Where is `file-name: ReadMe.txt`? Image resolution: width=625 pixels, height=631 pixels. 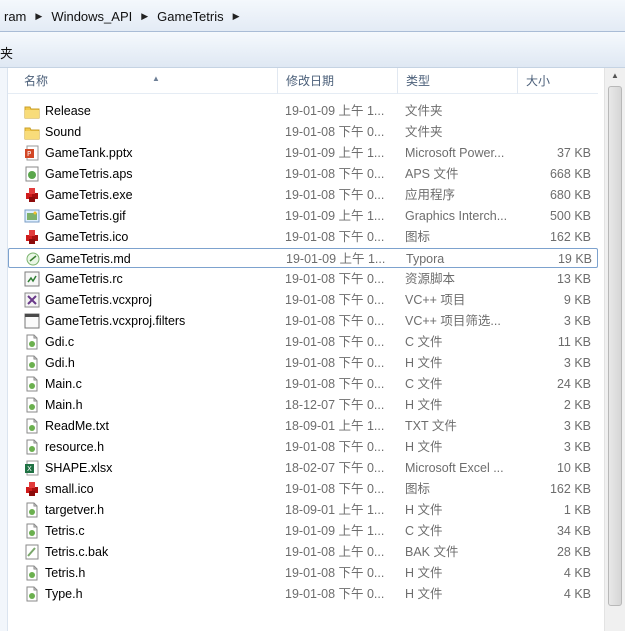 file-name: ReadMe.txt is located at coordinates (77, 426).